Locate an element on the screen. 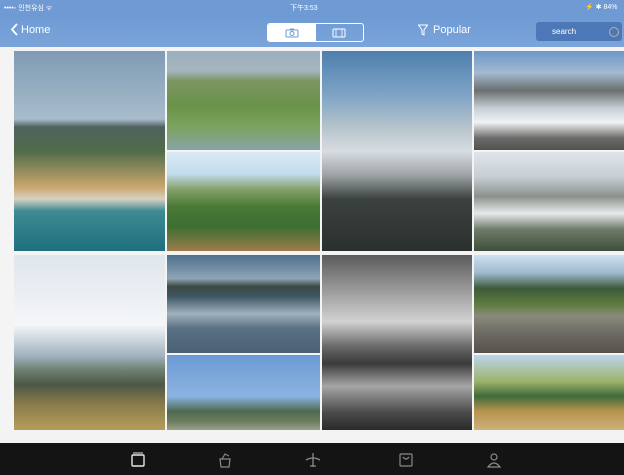 This screenshot has width=624, height=475. search-placeholder: search is located at coordinates (564, 31).